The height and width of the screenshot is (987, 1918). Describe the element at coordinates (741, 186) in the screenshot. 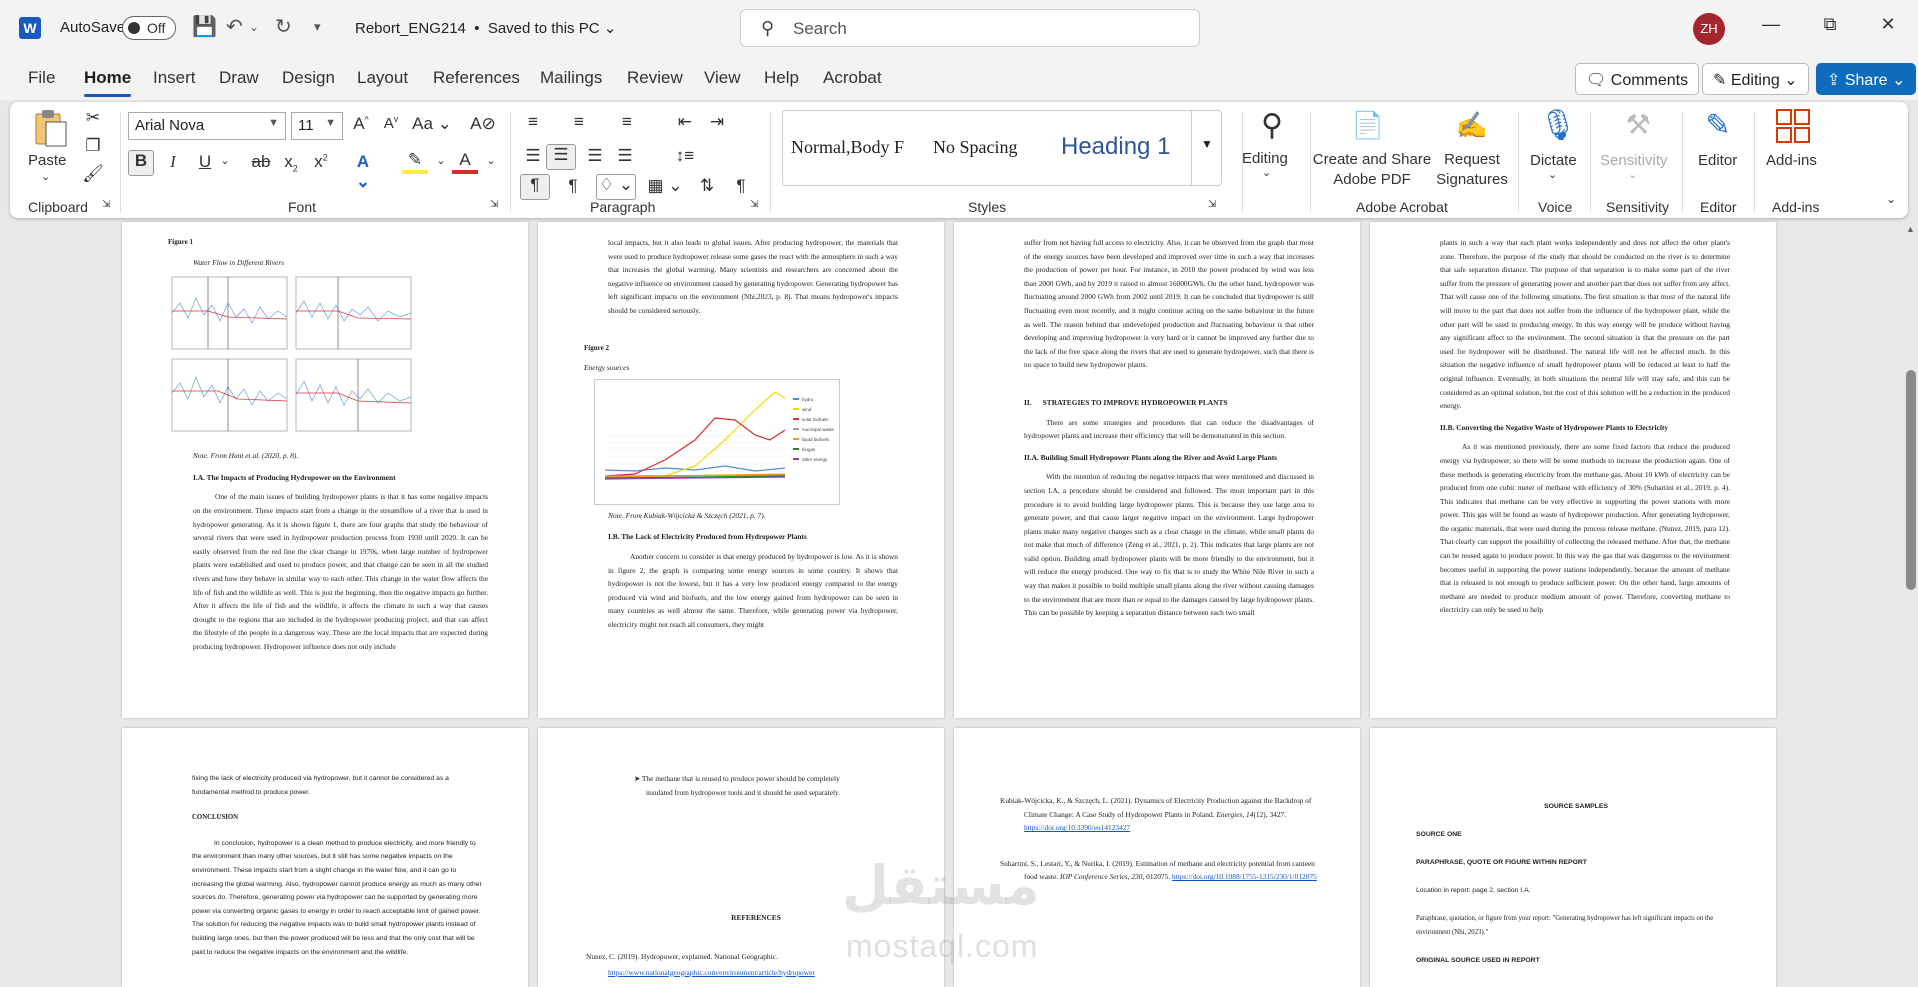

I see `show-formatting-icon: ¶` at that location.